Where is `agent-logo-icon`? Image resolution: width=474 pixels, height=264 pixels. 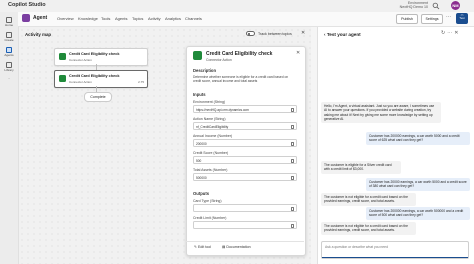 agent-logo-icon is located at coordinates (26, 18).